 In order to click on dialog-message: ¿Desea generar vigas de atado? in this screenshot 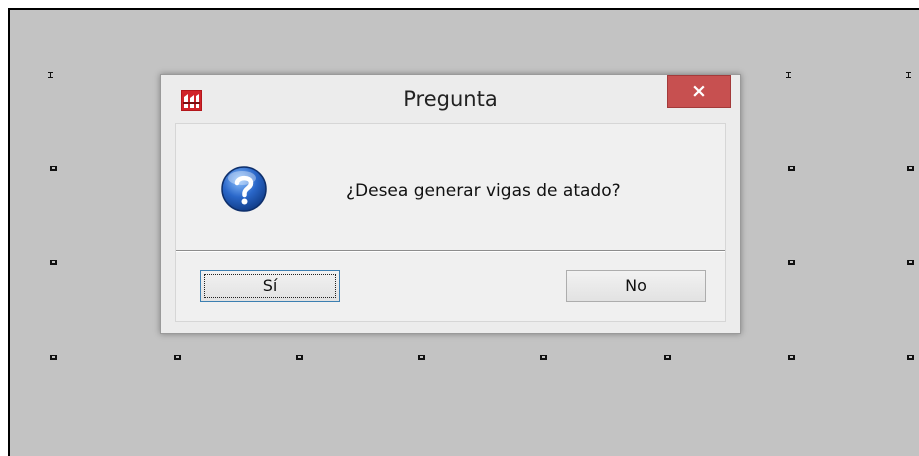, I will do `click(483, 191)`.